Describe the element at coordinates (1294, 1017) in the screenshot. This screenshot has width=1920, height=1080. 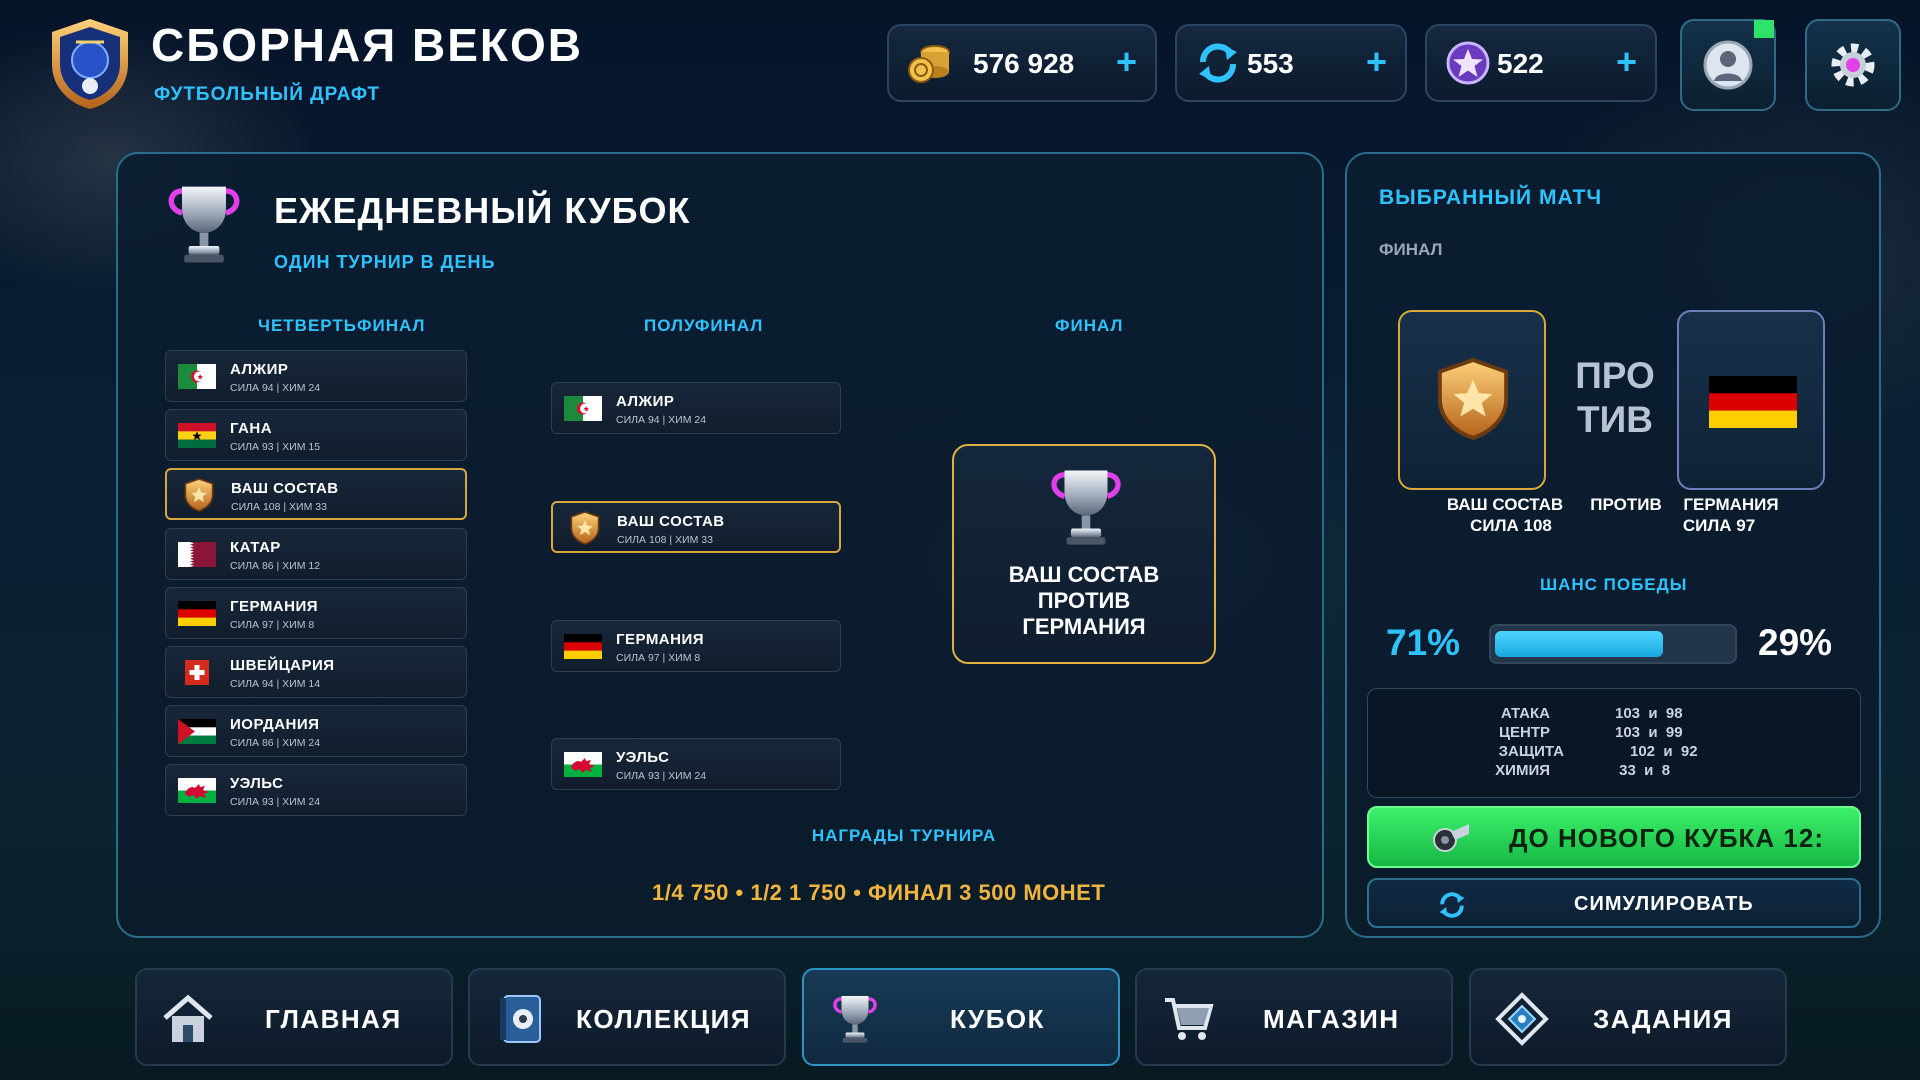
I see `nav-shop: МАГАЗИН` at that location.